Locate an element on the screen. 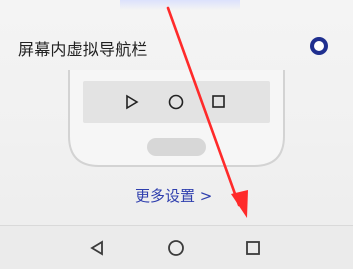 The width and height of the screenshot is (353, 269). recent-square-icon is located at coordinates (253, 248).